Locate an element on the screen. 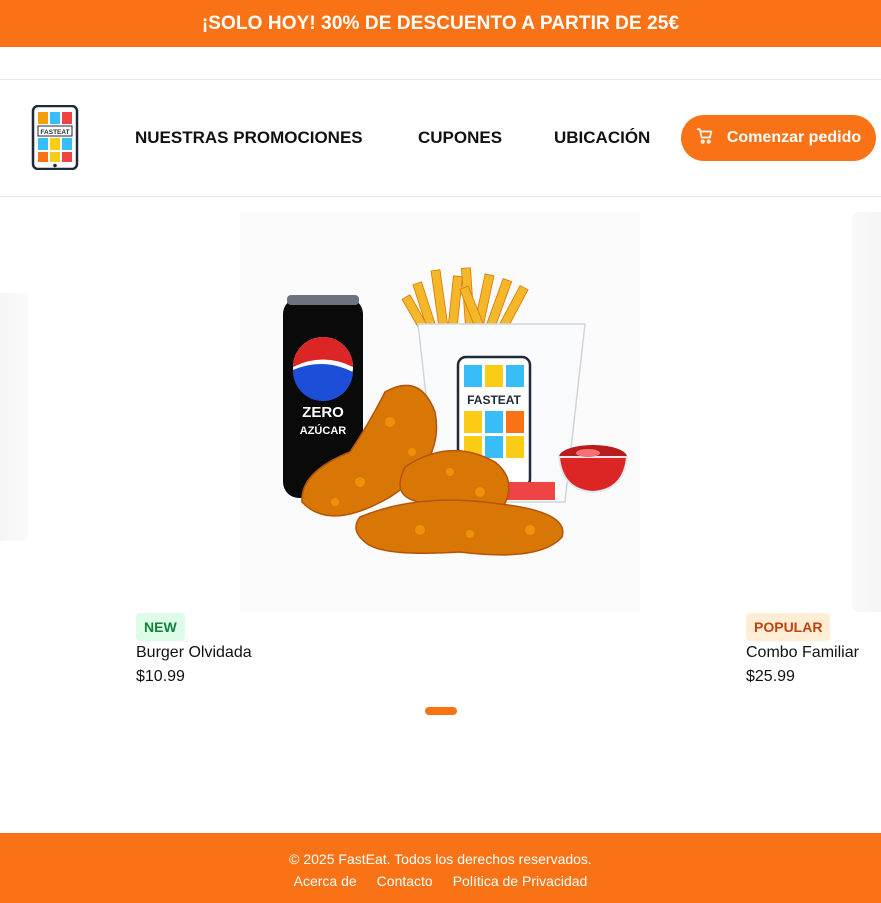 Image resolution: width=881 pixels, height=903 pixels. popular-badge: POPULAR is located at coordinates (788, 627).